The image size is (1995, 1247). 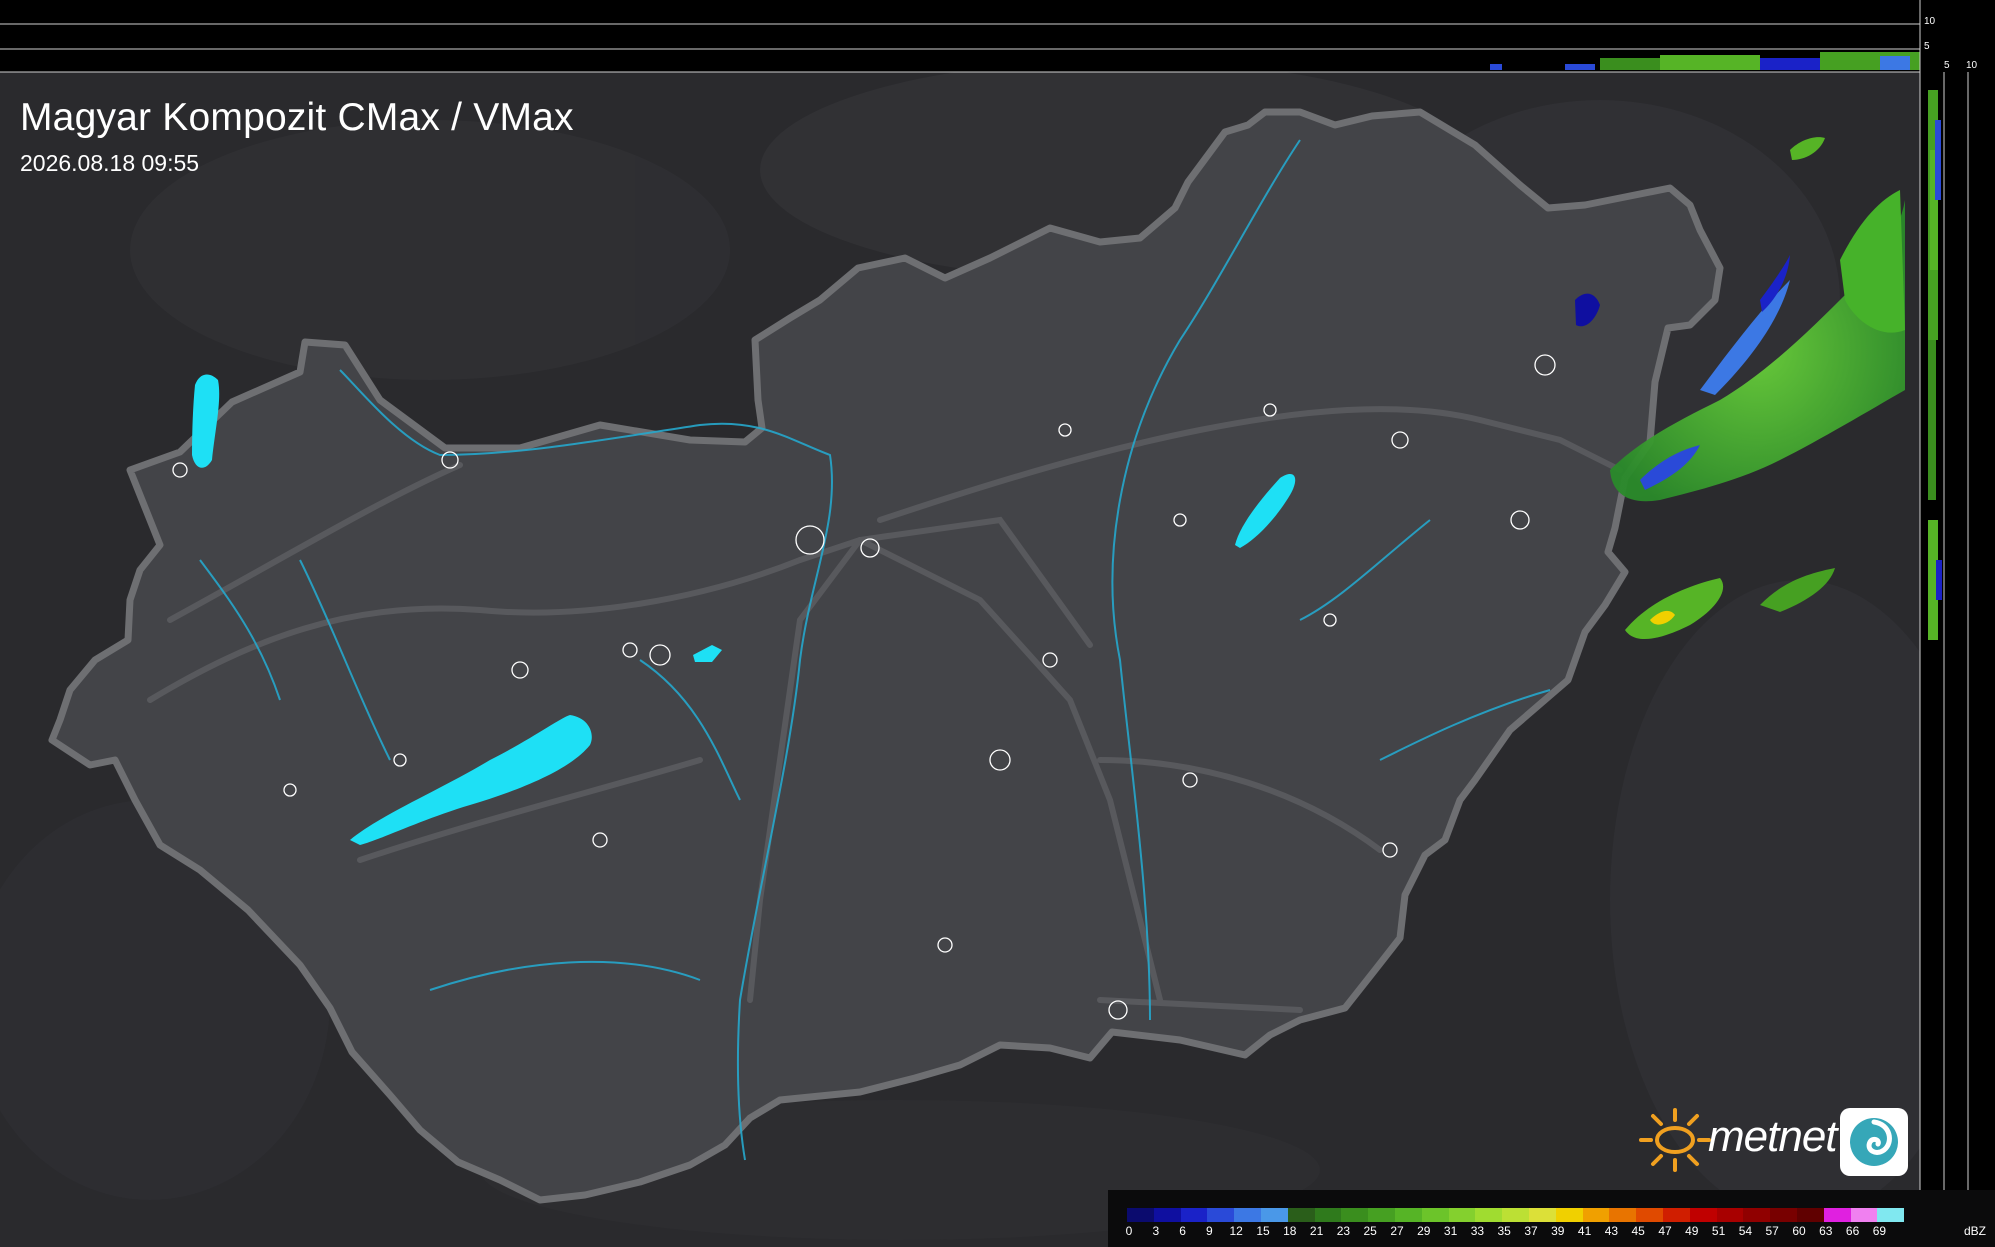 What do you see at coordinates (1424, 1231) in the screenshot?
I see `legend-label: 29` at bounding box center [1424, 1231].